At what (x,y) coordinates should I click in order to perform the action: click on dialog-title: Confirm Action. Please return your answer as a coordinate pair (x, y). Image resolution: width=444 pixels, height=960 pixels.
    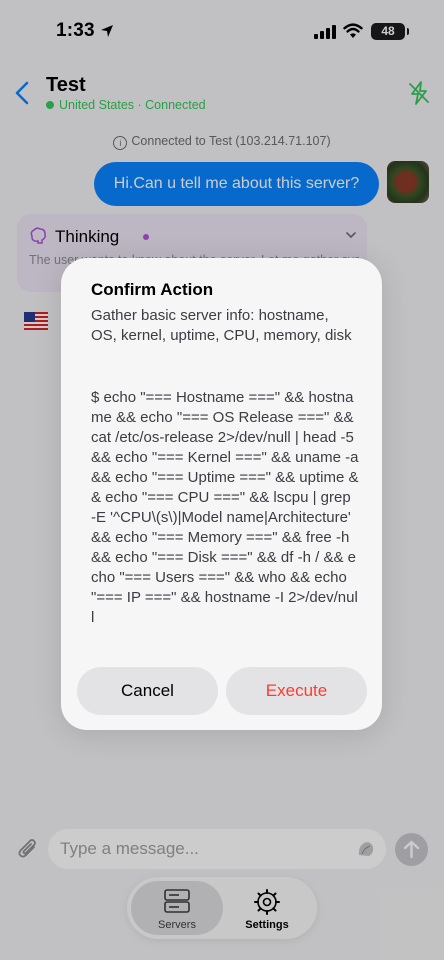
    Looking at the image, I should click on (152, 289).